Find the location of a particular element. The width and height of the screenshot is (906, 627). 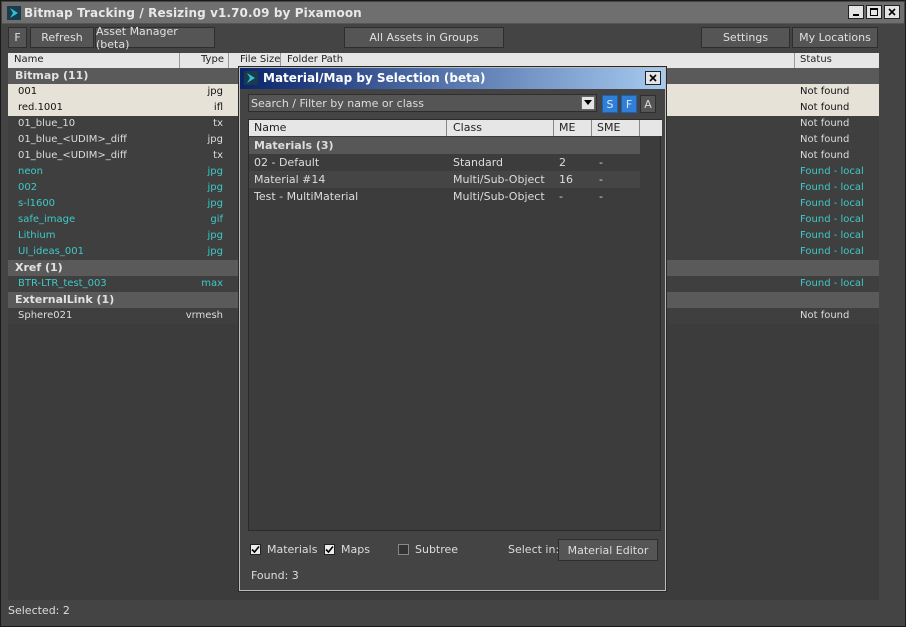

col-class: Class is located at coordinates (467, 127).